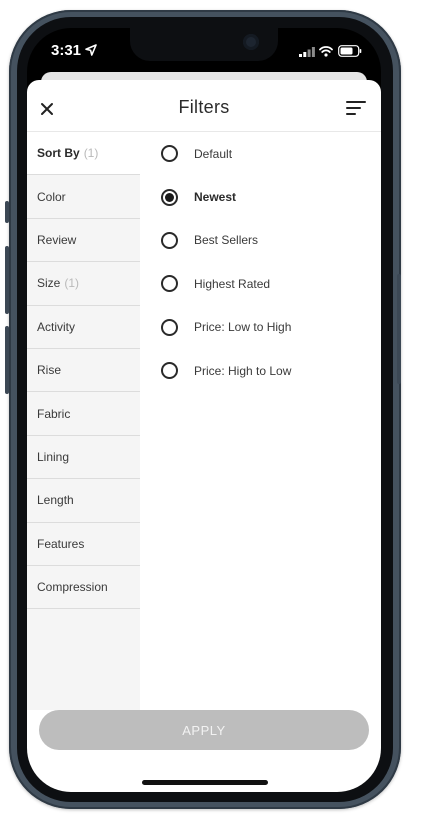 Image resolution: width=427 pixels, height=831 pixels. I want to click on notch, so click(204, 44).